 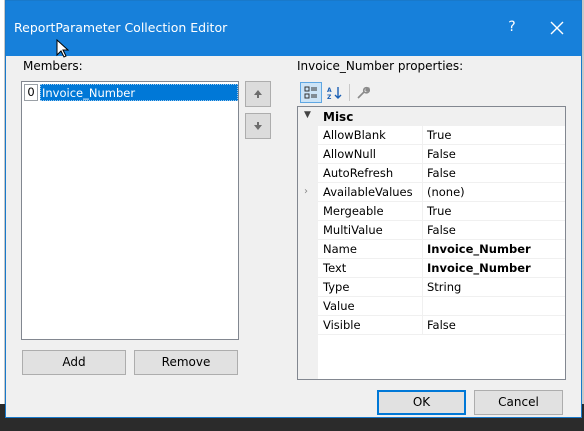 What do you see at coordinates (329, 90) in the screenshot?
I see `svg-text: A` at bounding box center [329, 90].